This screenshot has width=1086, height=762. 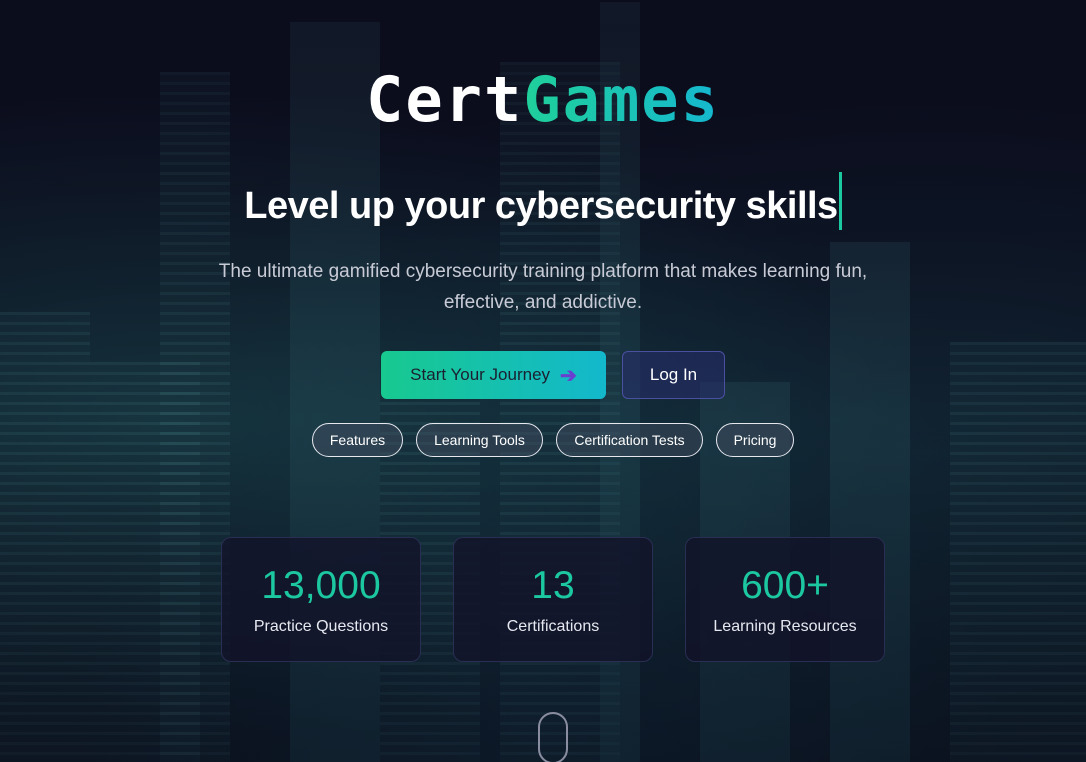 What do you see at coordinates (321, 626) in the screenshot?
I see `stat-label: Practice Questions` at bounding box center [321, 626].